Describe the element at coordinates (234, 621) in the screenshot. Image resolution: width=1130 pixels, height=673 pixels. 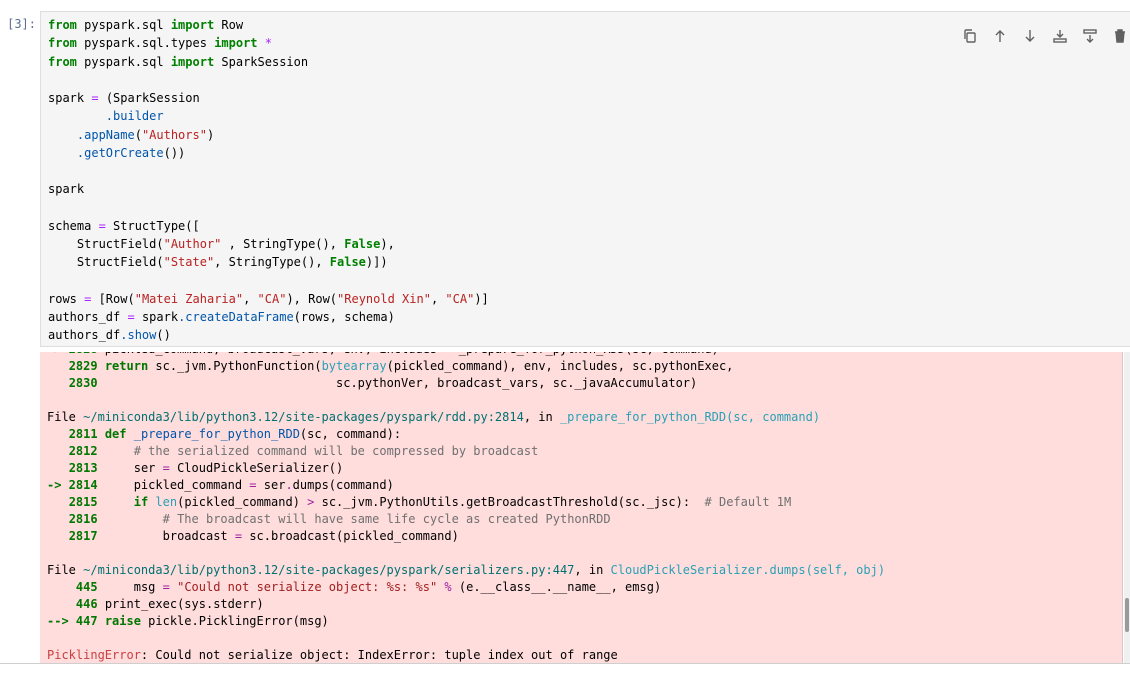
I see `error-token: pickle.PicklingError(msg)` at that location.